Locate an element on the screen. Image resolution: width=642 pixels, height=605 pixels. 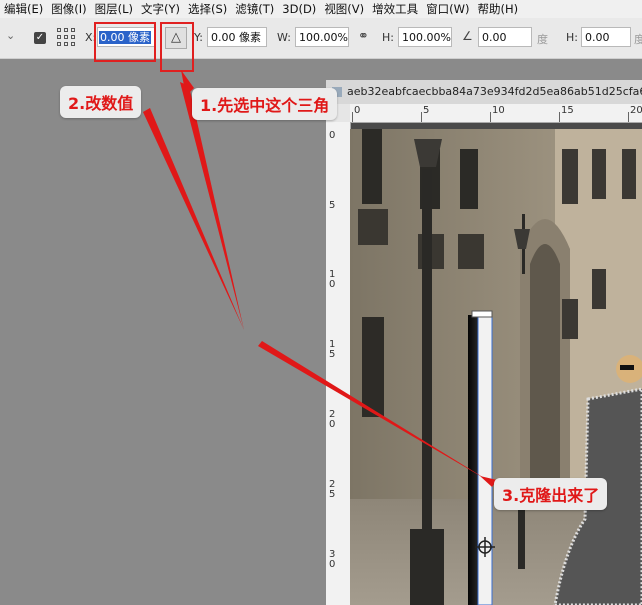
h-skew-input: 0.00 is located at coordinates (606, 37).